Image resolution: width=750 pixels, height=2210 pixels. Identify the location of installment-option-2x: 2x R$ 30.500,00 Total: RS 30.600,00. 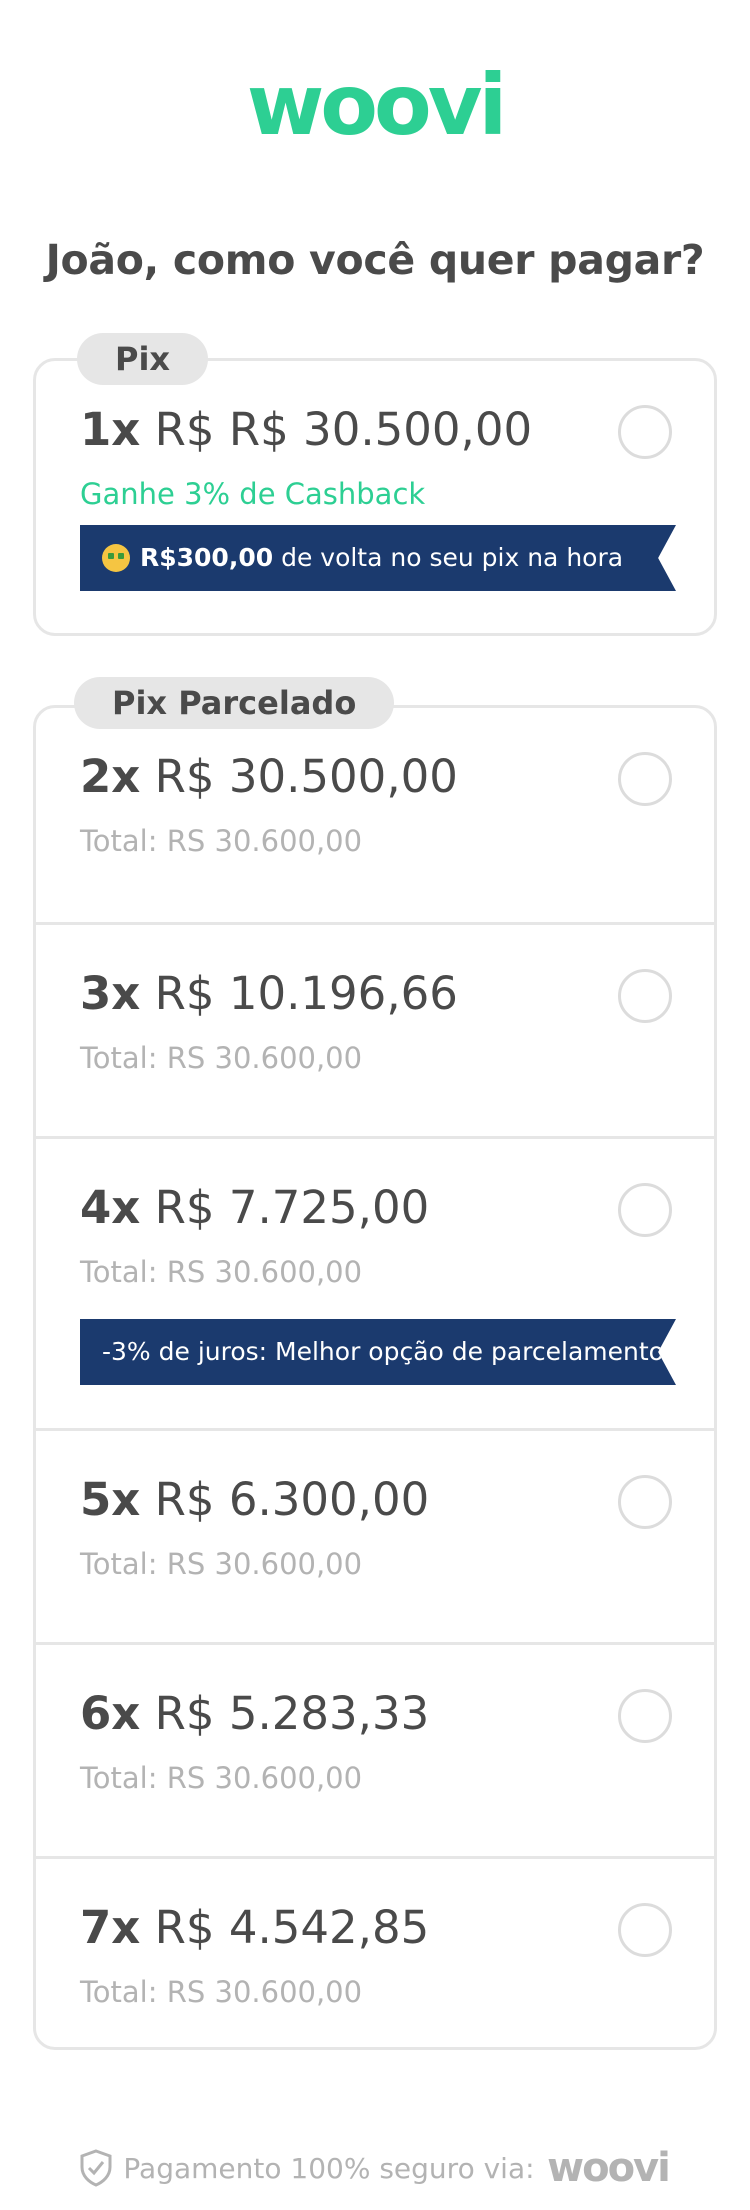
(375, 815).